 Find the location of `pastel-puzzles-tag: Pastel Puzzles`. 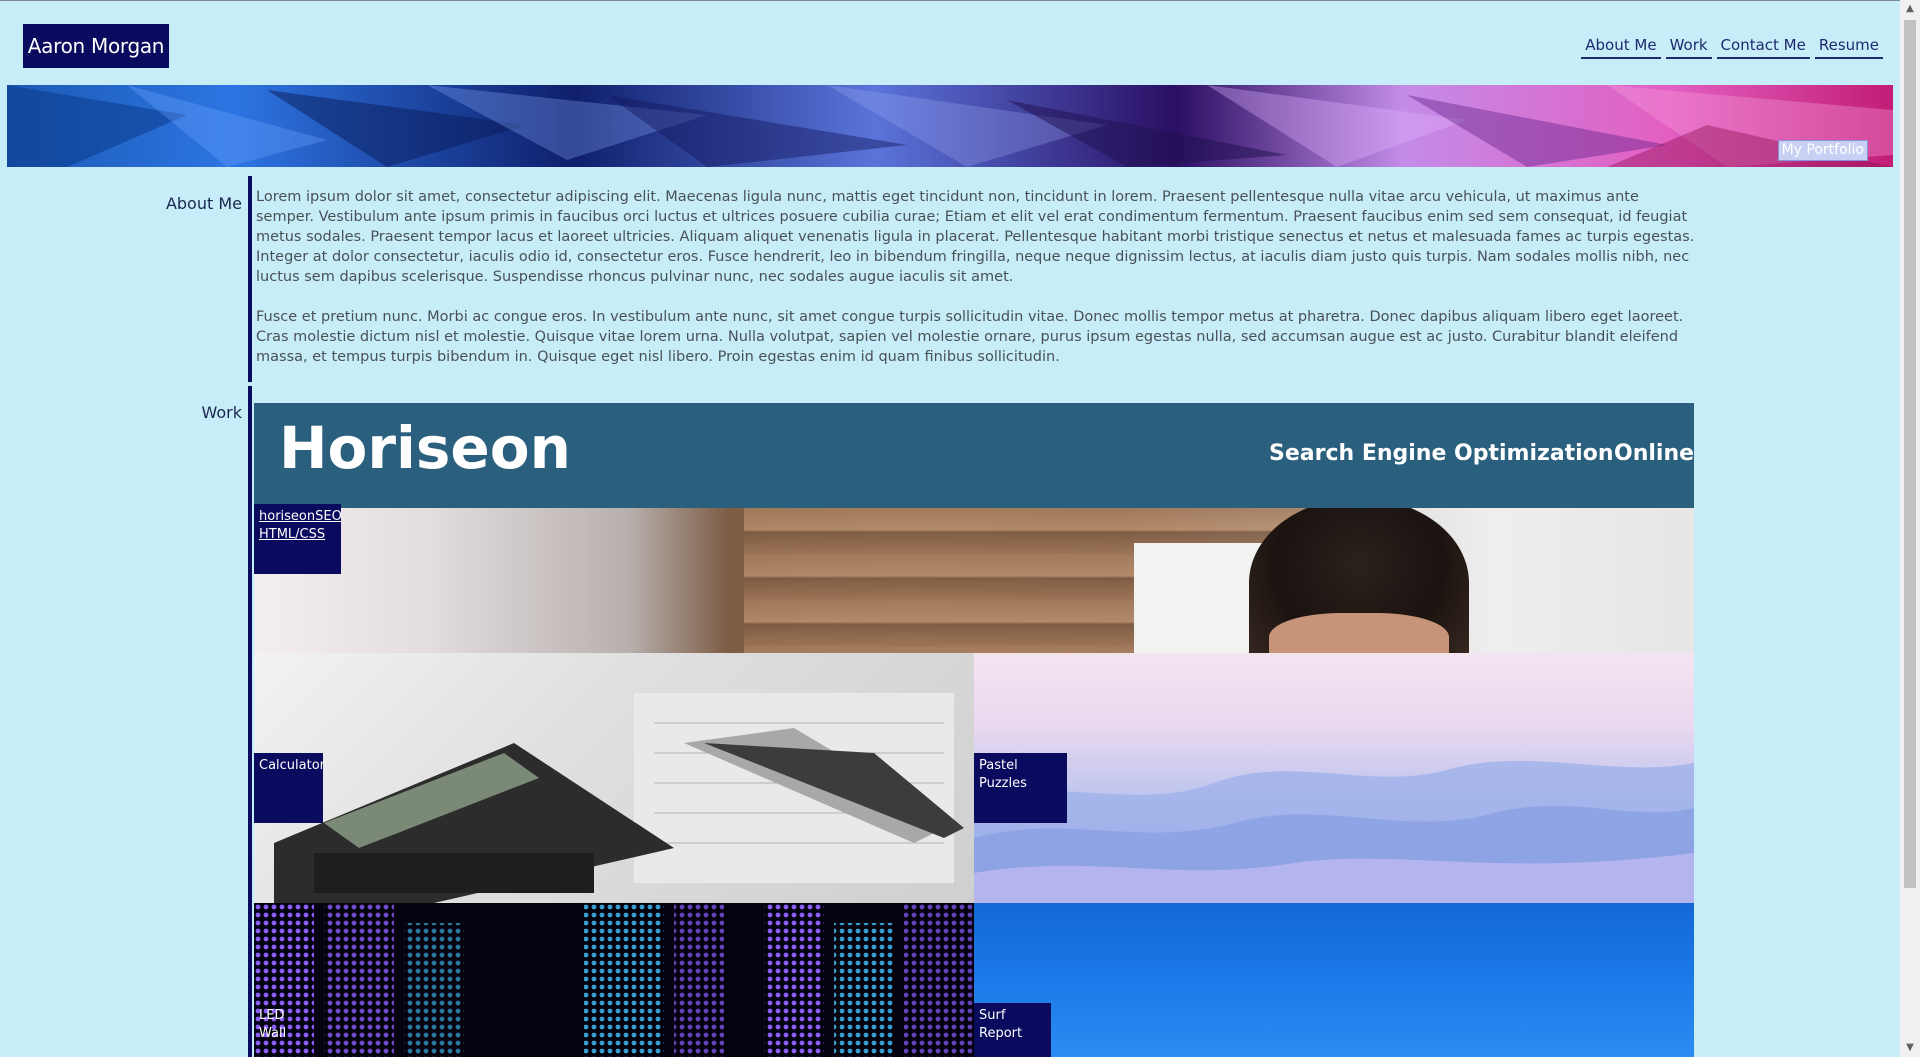

pastel-puzzles-tag: Pastel Puzzles is located at coordinates (1020, 788).